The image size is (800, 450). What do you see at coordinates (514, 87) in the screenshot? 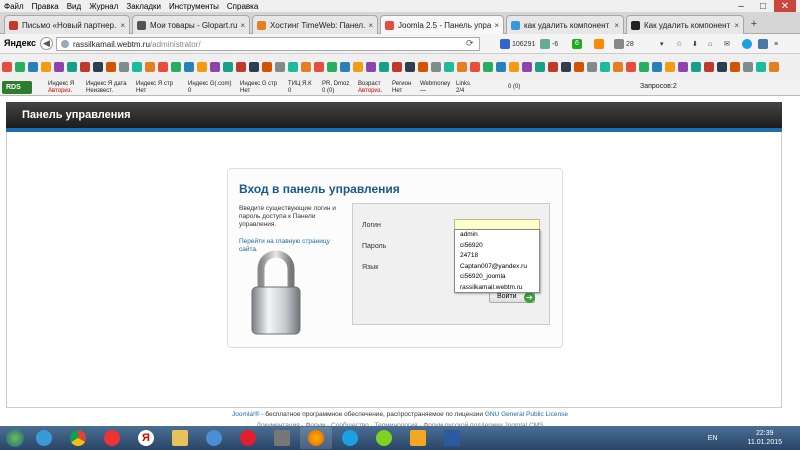
I see `seo-extra: 0 (0)` at bounding box center [514, 87].